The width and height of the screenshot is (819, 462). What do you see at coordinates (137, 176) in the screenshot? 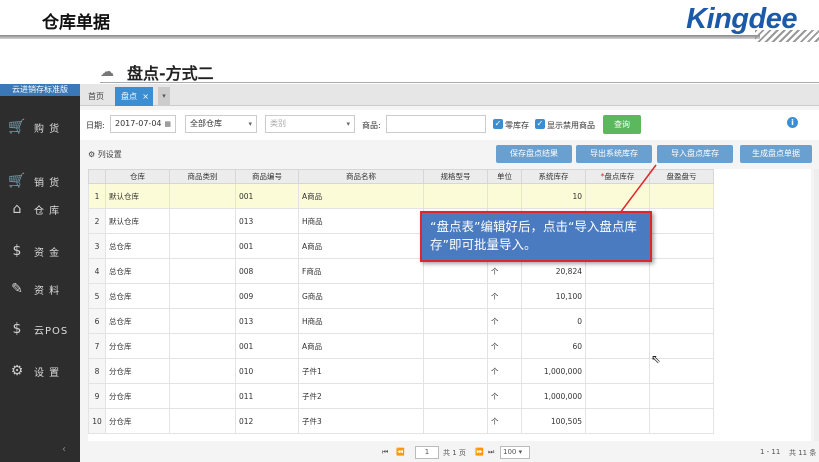
I see `col-warehouse: 仓库` at bounding box center [137, 176].